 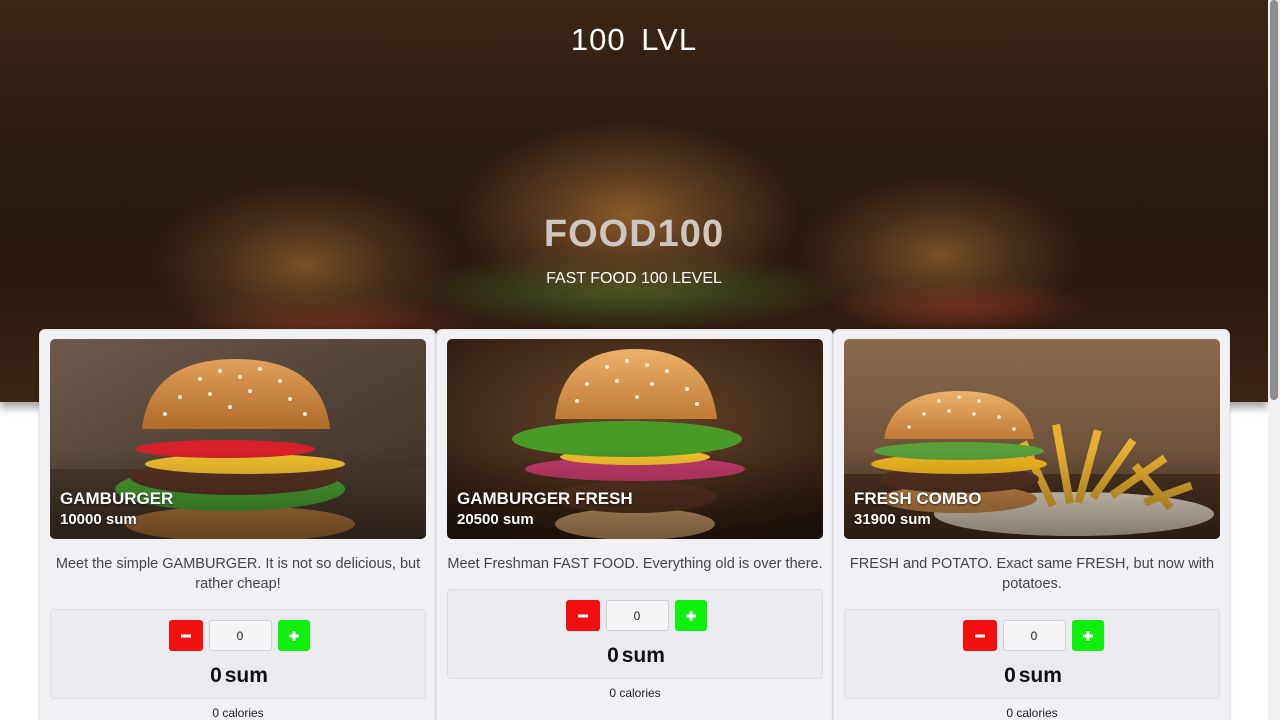 I want to click on product-price: 31900 sum, so click(x=892, y=519).